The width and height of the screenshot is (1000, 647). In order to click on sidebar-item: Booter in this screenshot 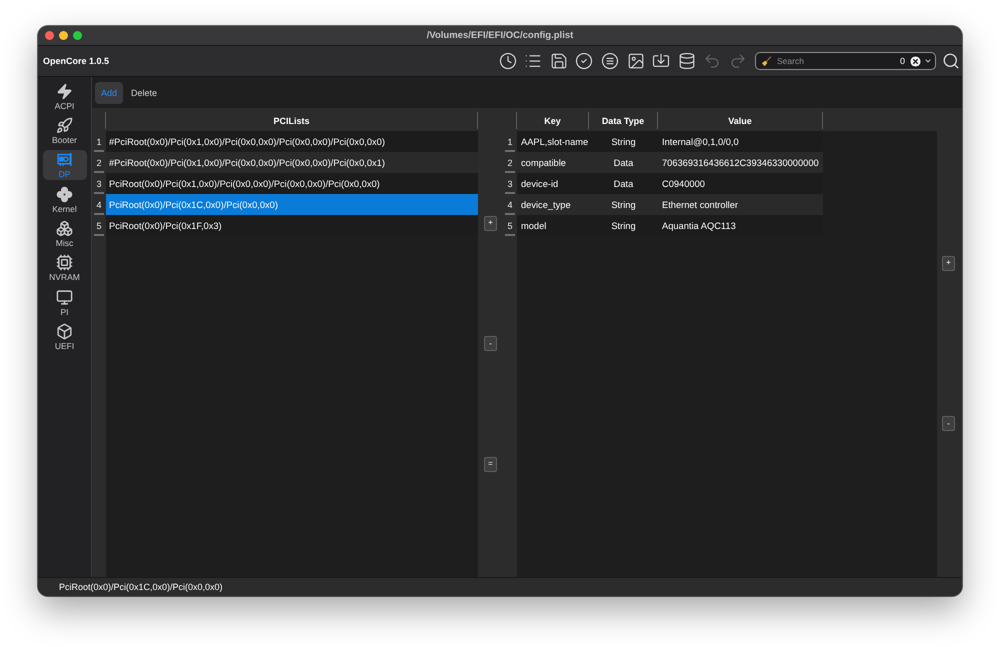, I will do `click(64, 130)`.